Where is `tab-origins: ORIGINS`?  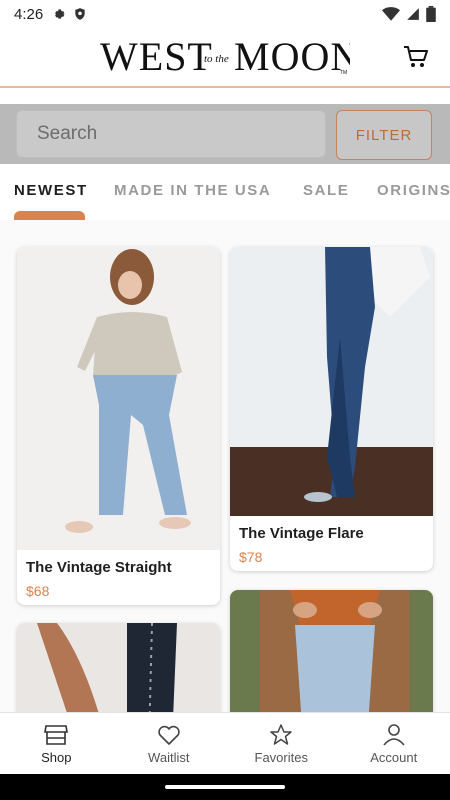
tab-origins: ORIGINS is located at coordinates (413, 190).